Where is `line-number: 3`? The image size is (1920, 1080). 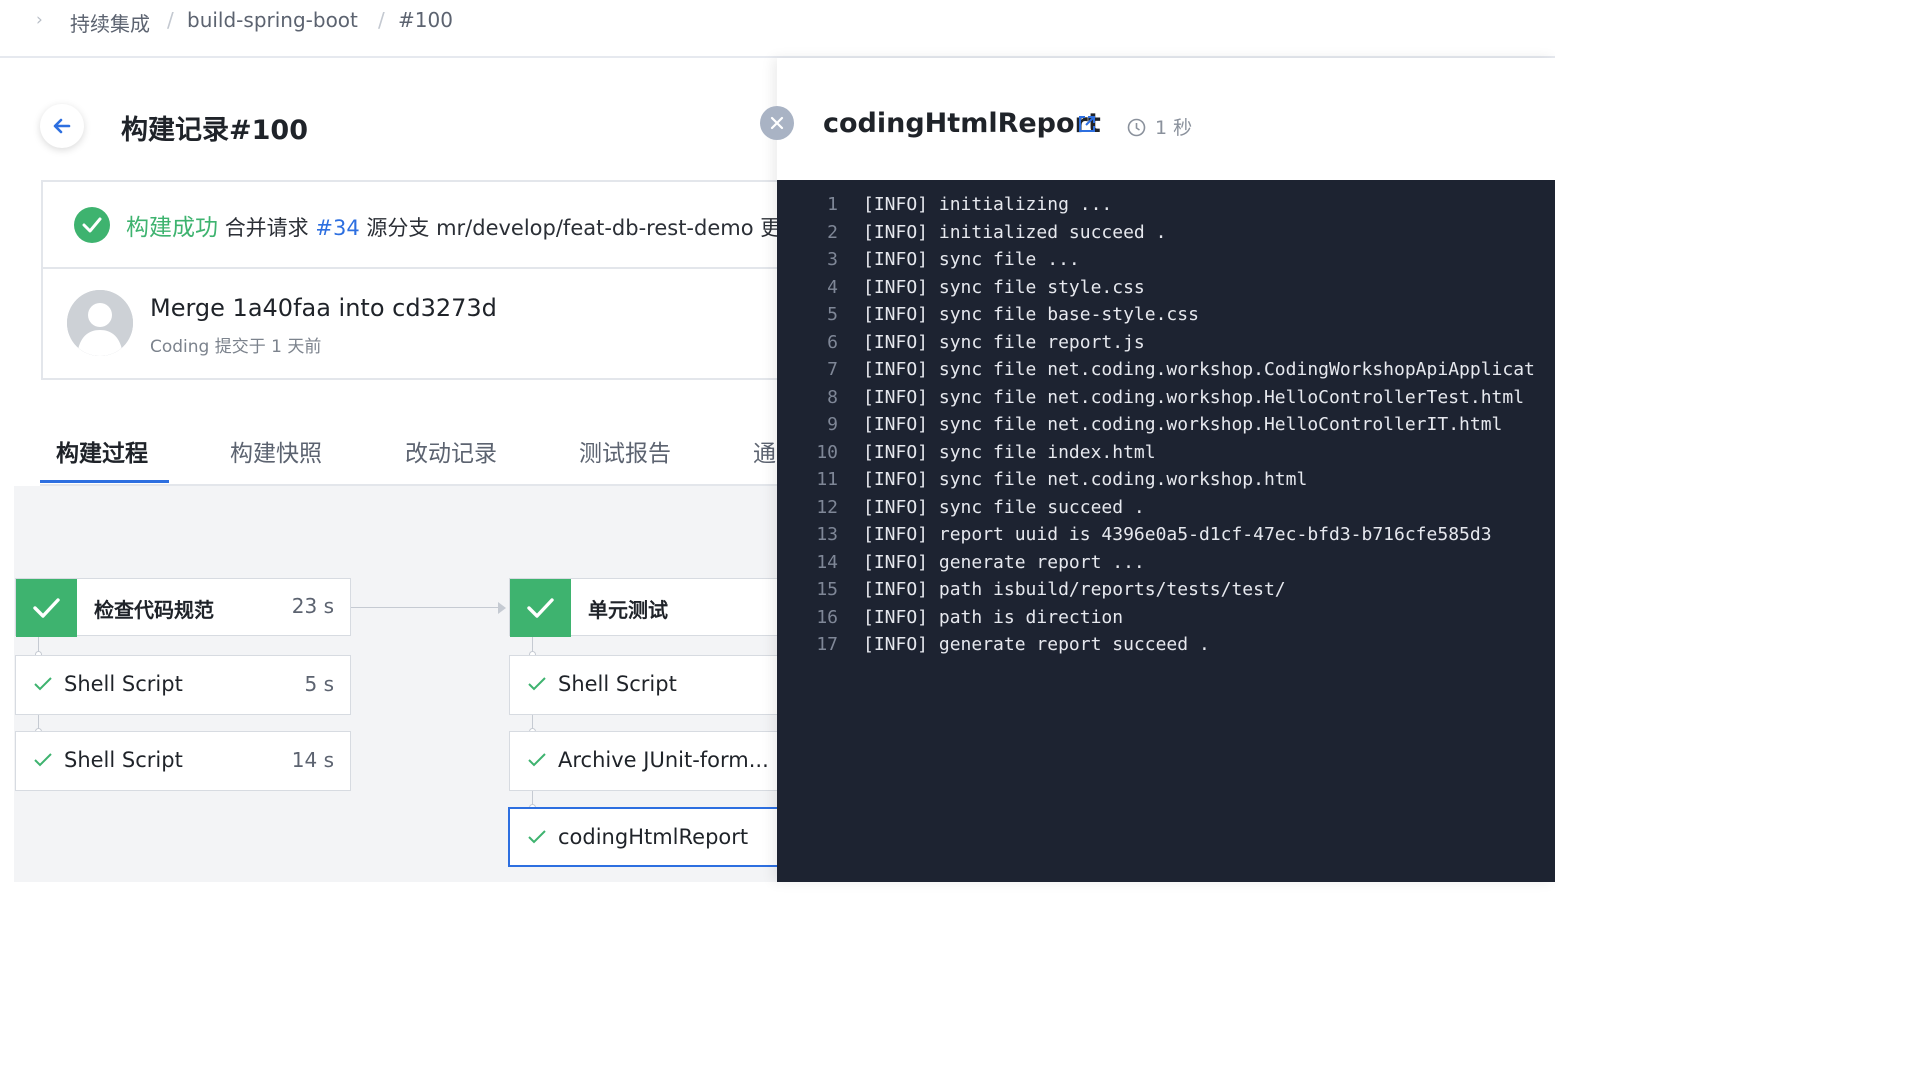
line-number: 3 is located at coordinates (832, 259).